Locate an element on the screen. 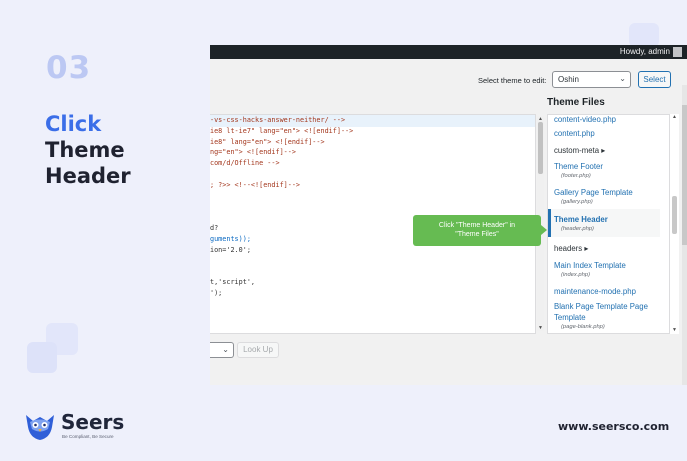 The width and height of the screenshot is (687, 461). admin-bar: Howdy, admin is located at coordinates (448, 52).